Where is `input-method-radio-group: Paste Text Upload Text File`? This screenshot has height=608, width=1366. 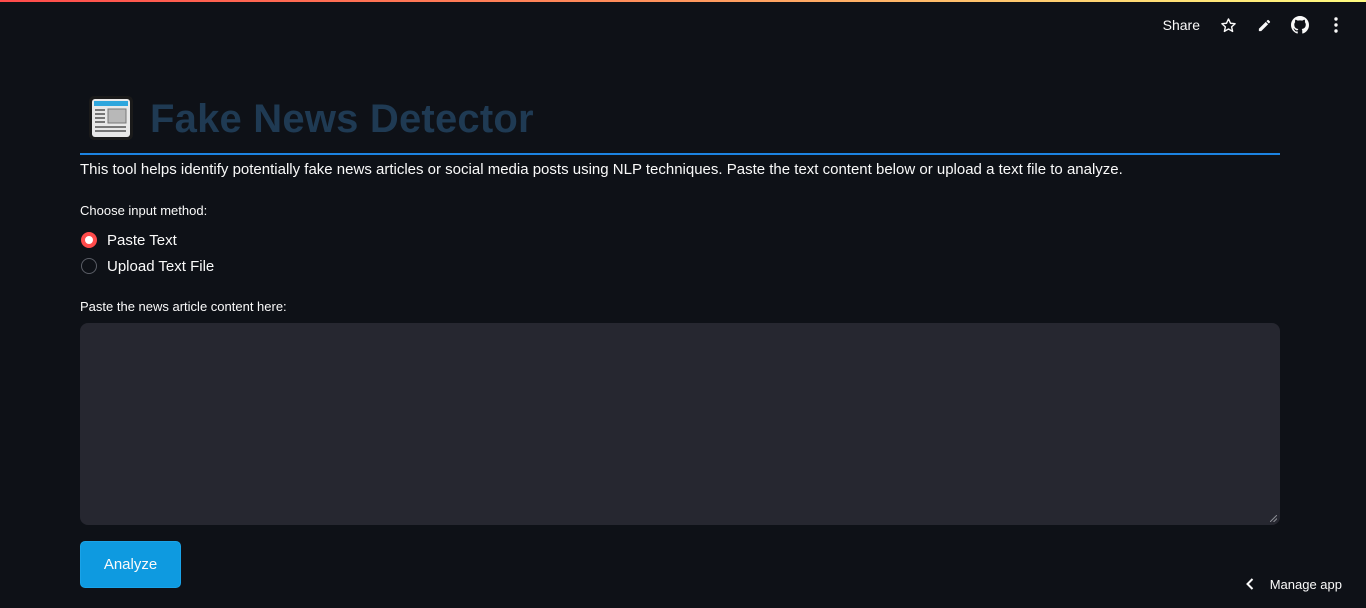 input-method-radio-group: Paste Text Upload Text File is located at coordinates (680, 253).